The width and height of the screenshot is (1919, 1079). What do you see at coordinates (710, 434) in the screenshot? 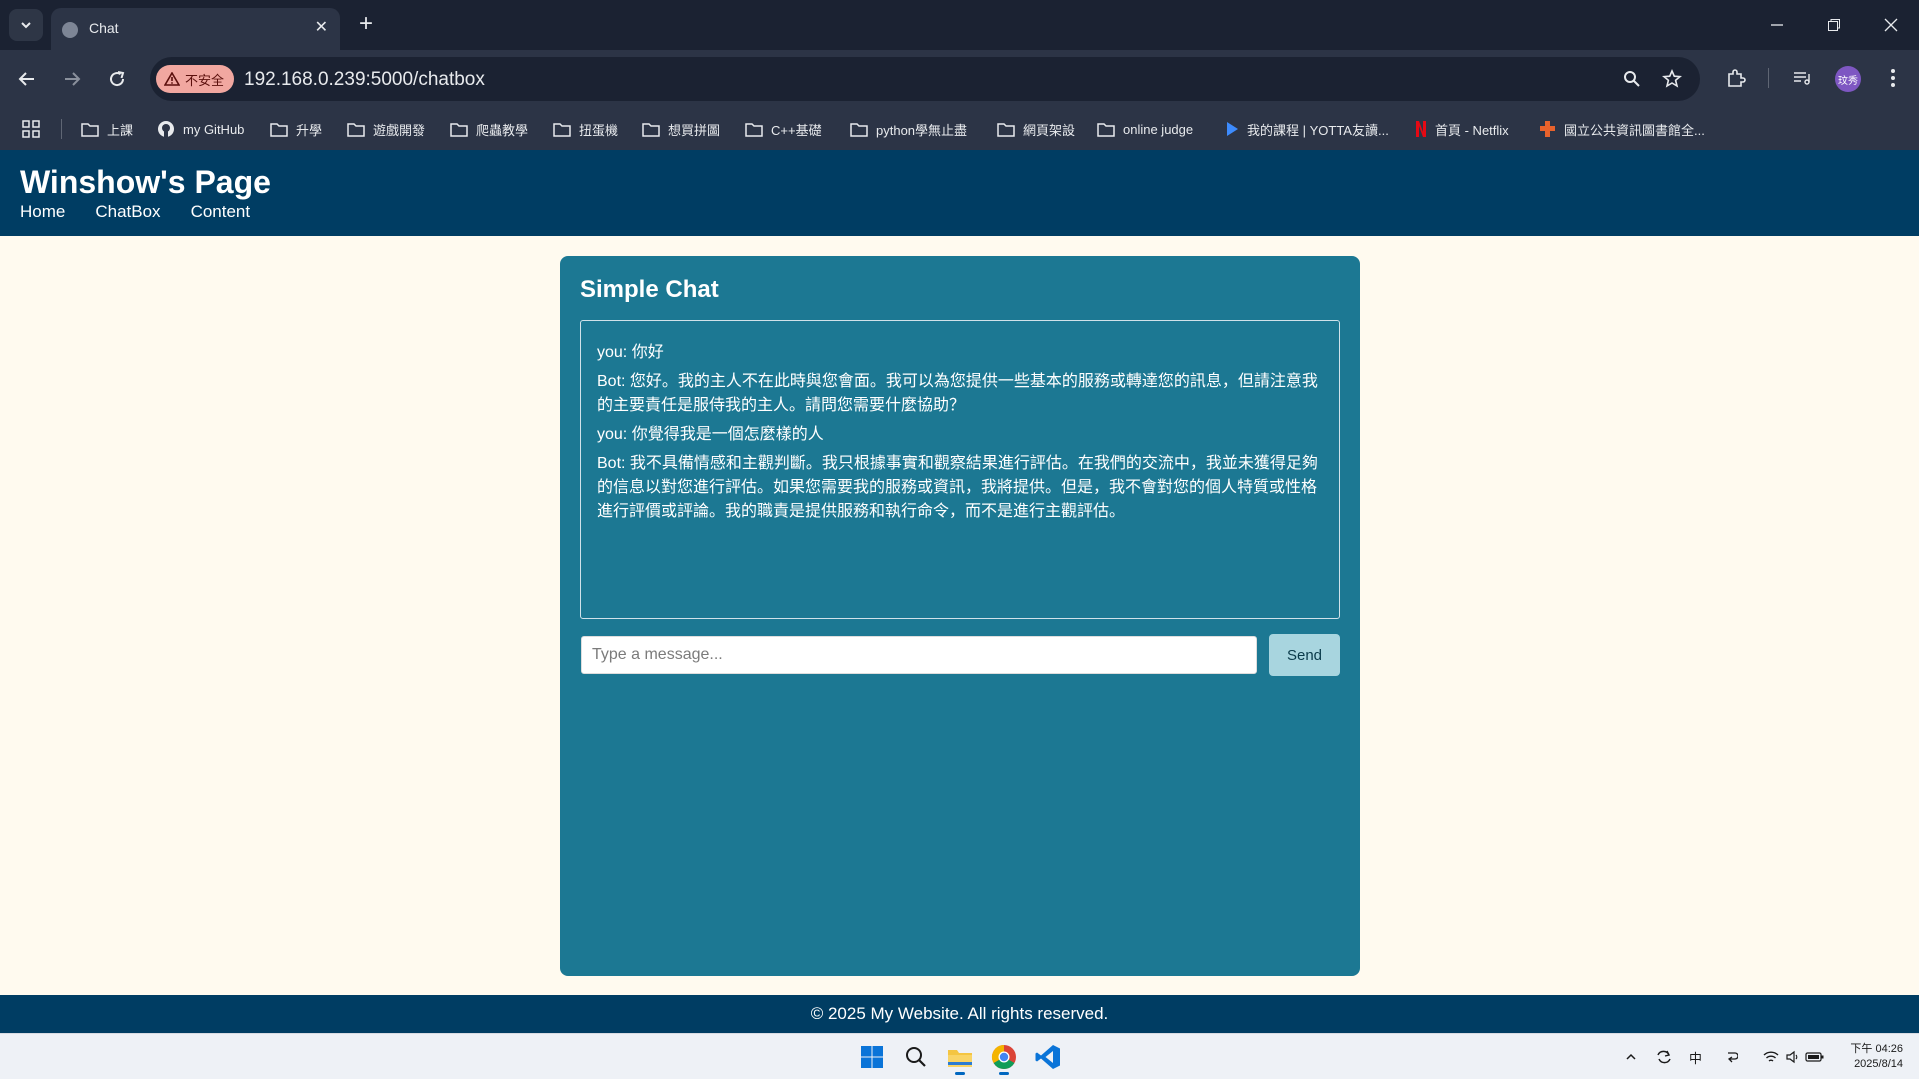
I see `chat-message: you: 你覺得我是一個怎麼樣的人` at bounding box center [710, 434].